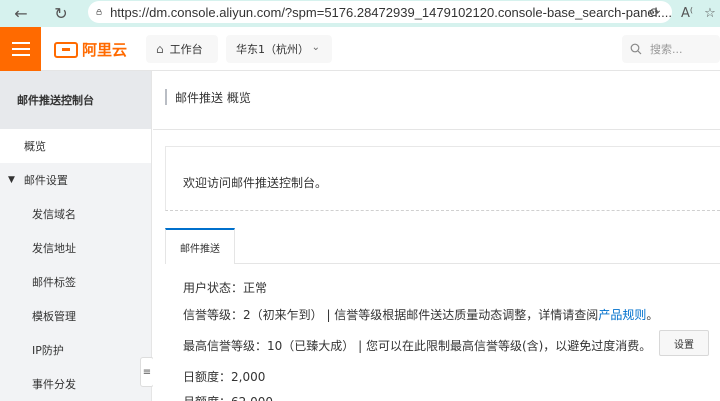  Describe the element at coordinates (272, 49) in the screenshot. I see `region-label: 华东1（杭州）` at that location.